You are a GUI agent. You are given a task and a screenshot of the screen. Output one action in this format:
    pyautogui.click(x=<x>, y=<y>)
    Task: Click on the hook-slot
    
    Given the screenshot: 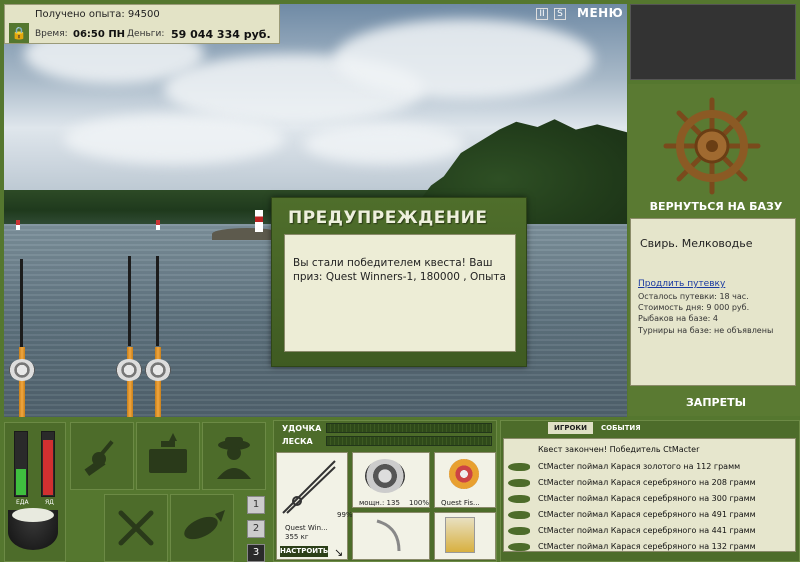 What is the action you would take?
    pyautogui.click(x=391, y=536)
    